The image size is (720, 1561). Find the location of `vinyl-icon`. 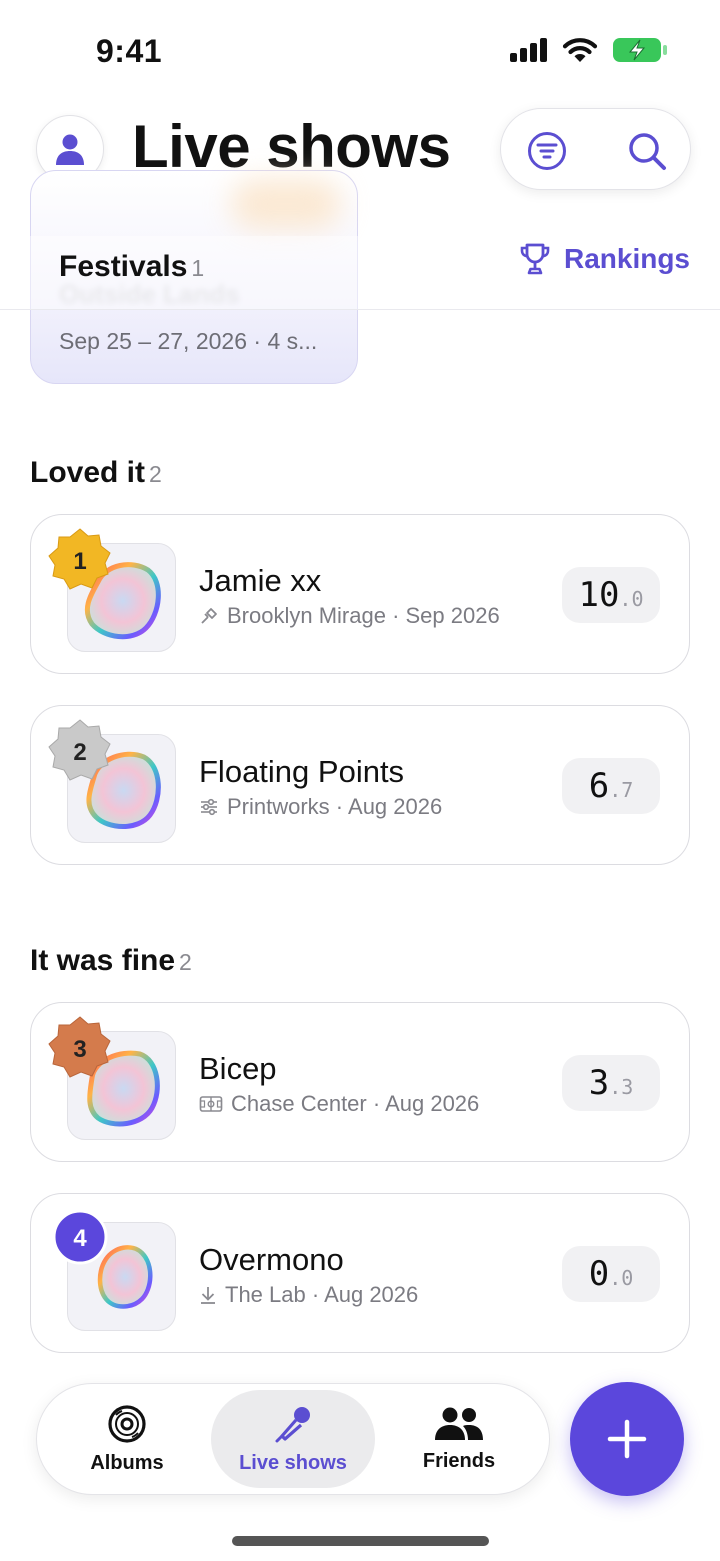

vinyl-icon is located at coordinates (127, 1423).